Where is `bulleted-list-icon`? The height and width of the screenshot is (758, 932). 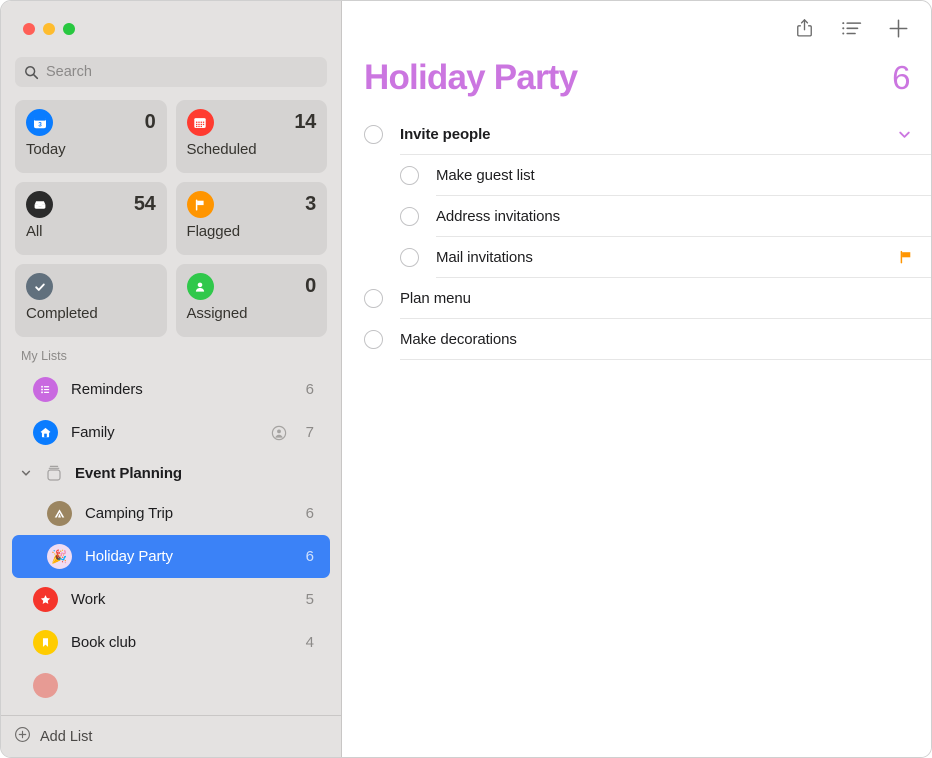 bulleted-list-icon is located at coordinates (45, 389).